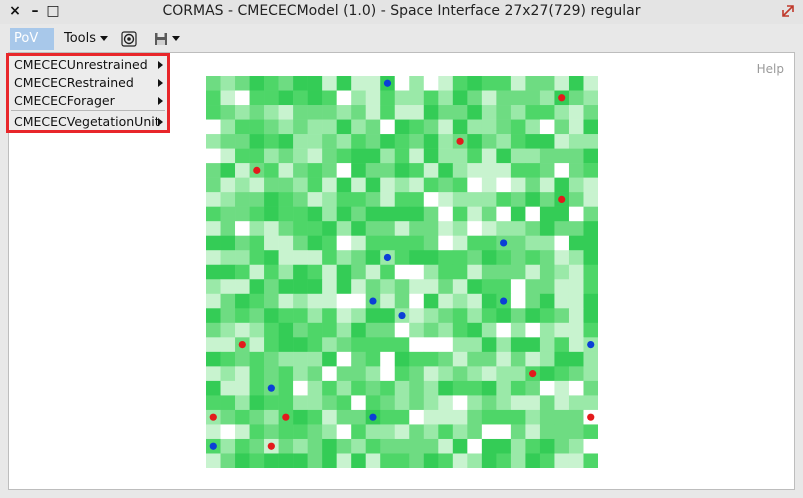 This screenshot has width=803, height=498. What do you see at coordinates (88, 122) in the screenshot?
I see `menu-item-vegetation-unit: CMECECVegetationUnit` at bounding box center [88, 122].